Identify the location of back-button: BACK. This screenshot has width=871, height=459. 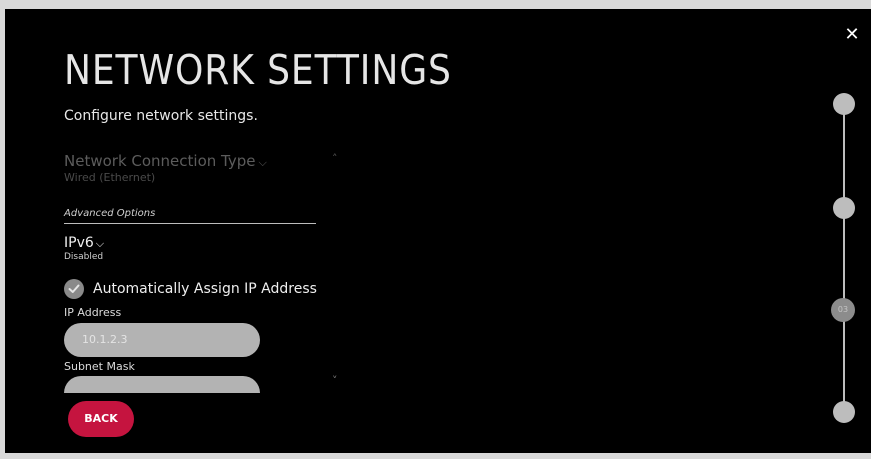
(101, 419).